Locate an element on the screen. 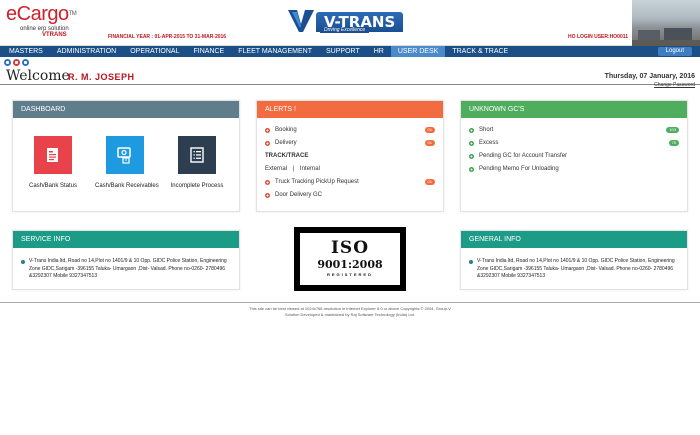  document-icon is located at coordinates (53, 155).